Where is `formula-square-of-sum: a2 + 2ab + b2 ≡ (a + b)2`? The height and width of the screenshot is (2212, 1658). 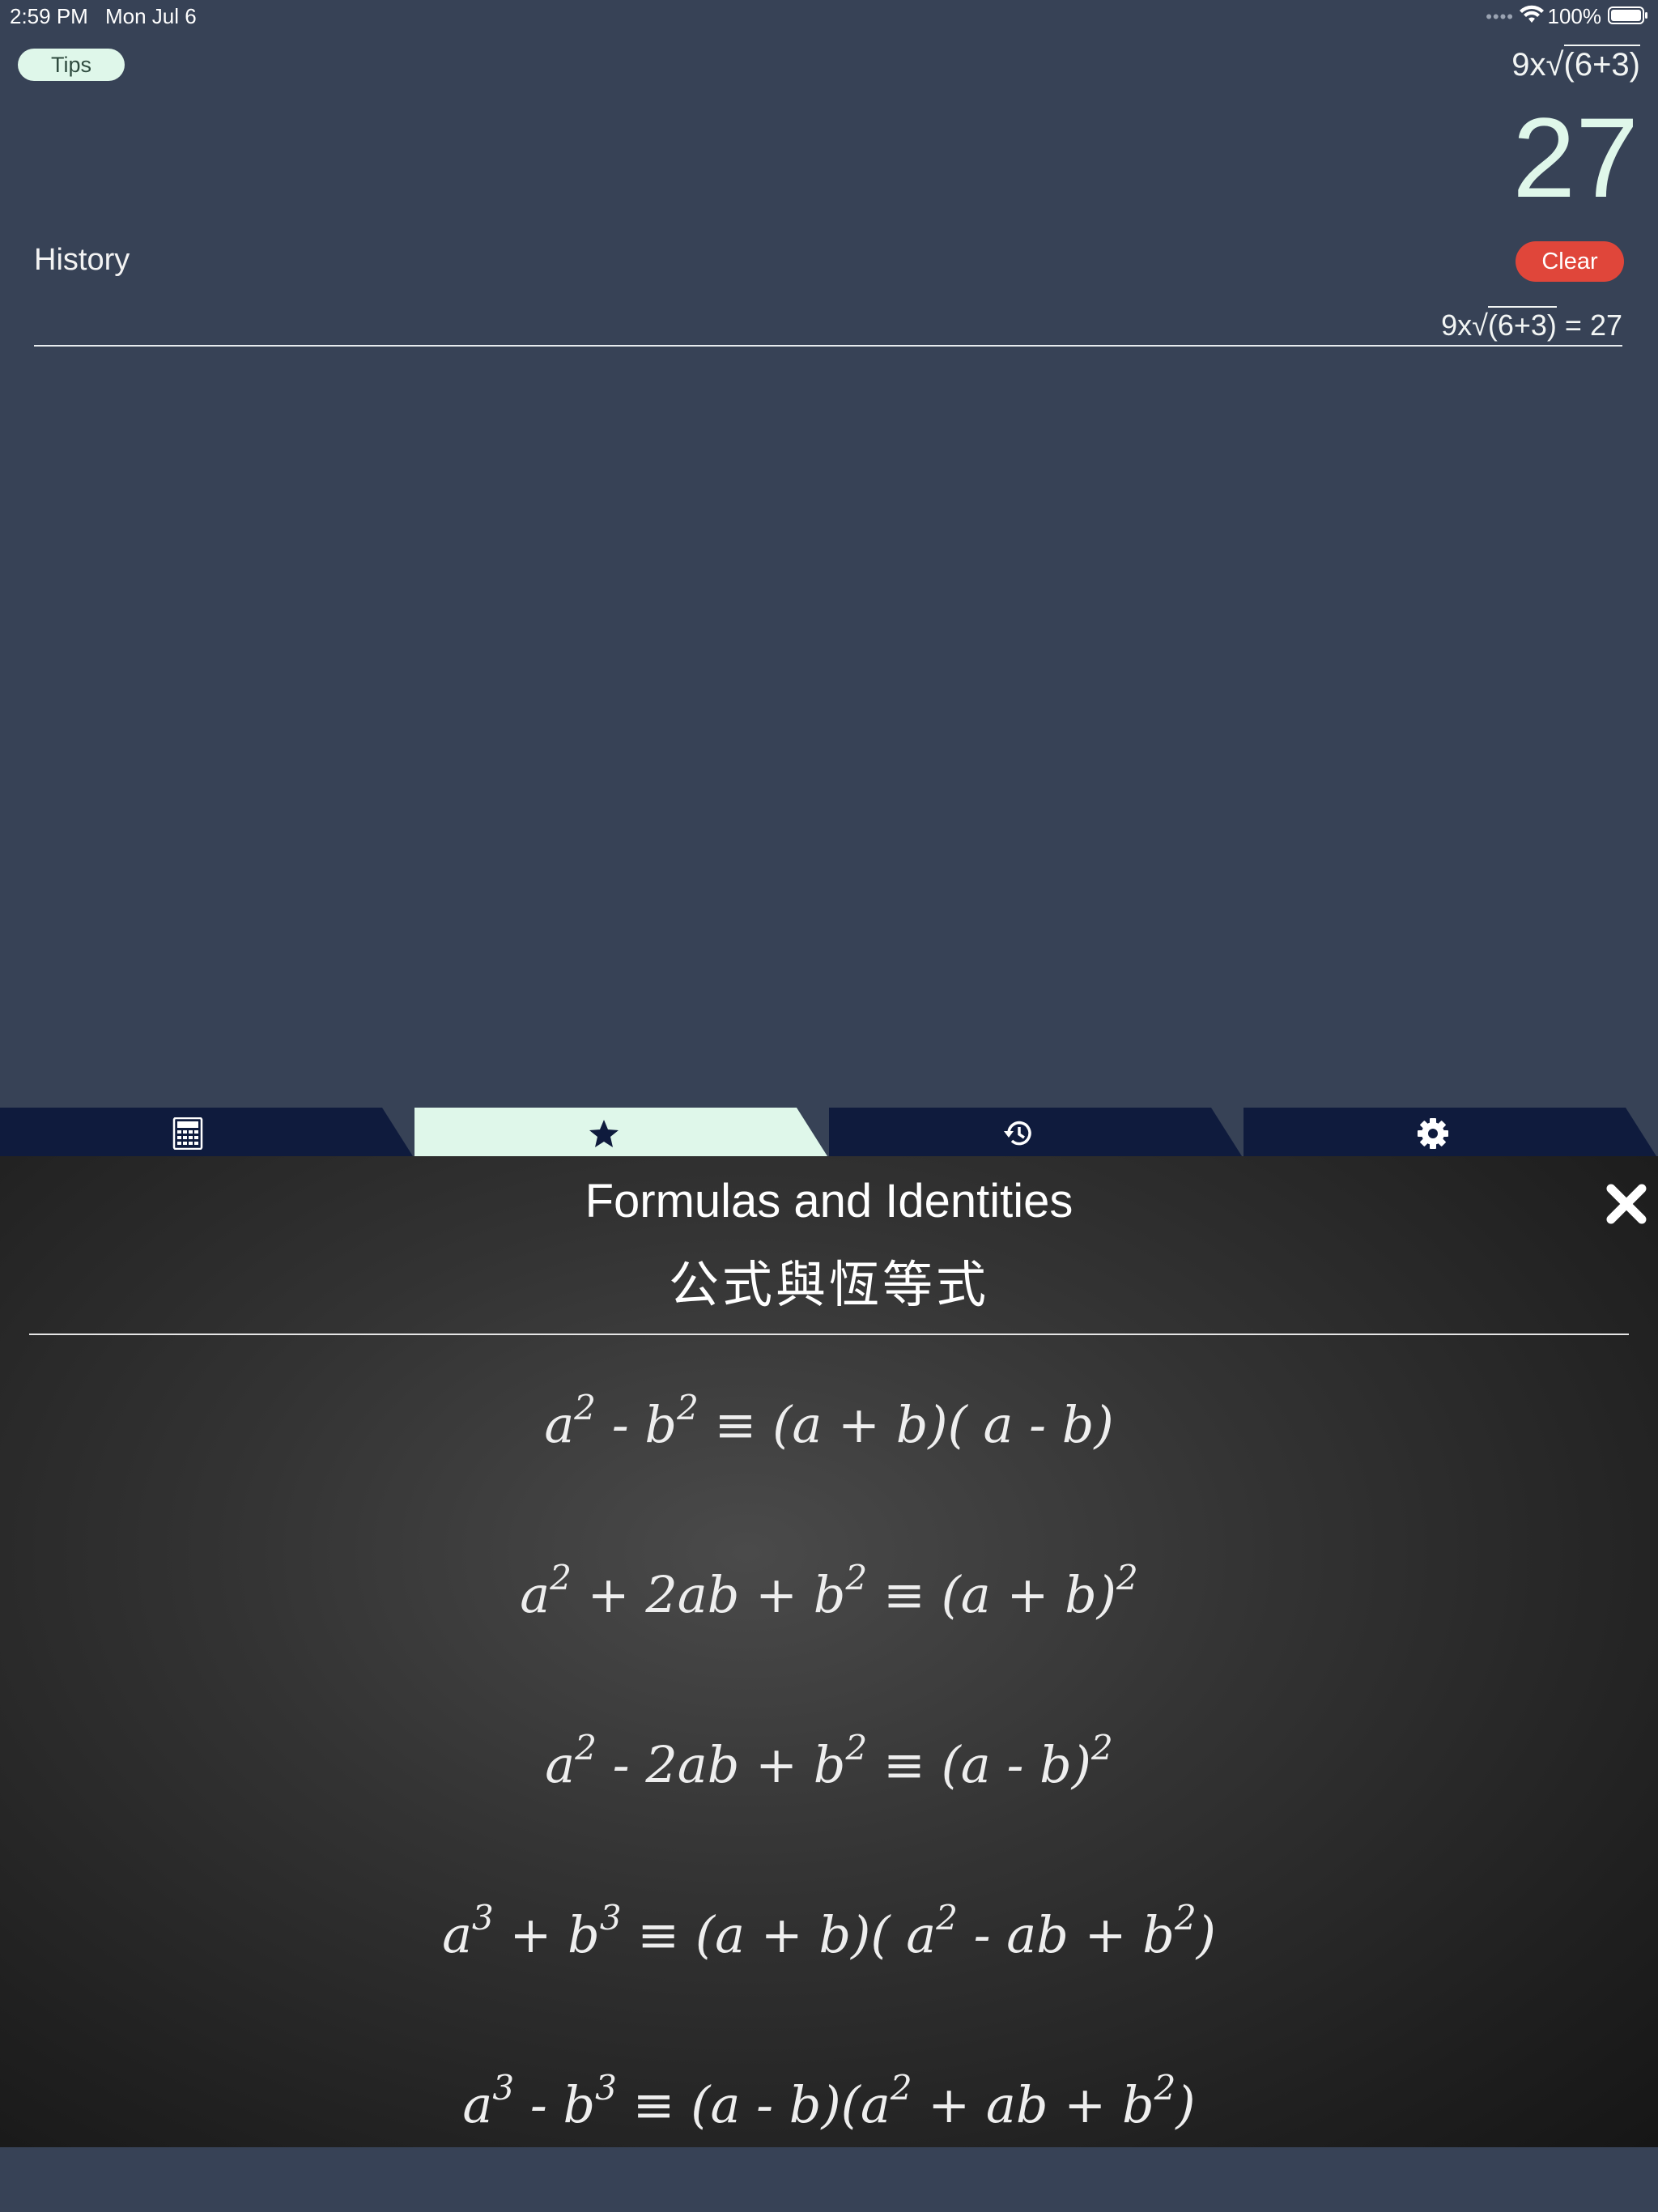
formula-square-of-sum: a2 + 2ab + b2 ≡ (a + b)2 is located at coordinates (829, 1591).